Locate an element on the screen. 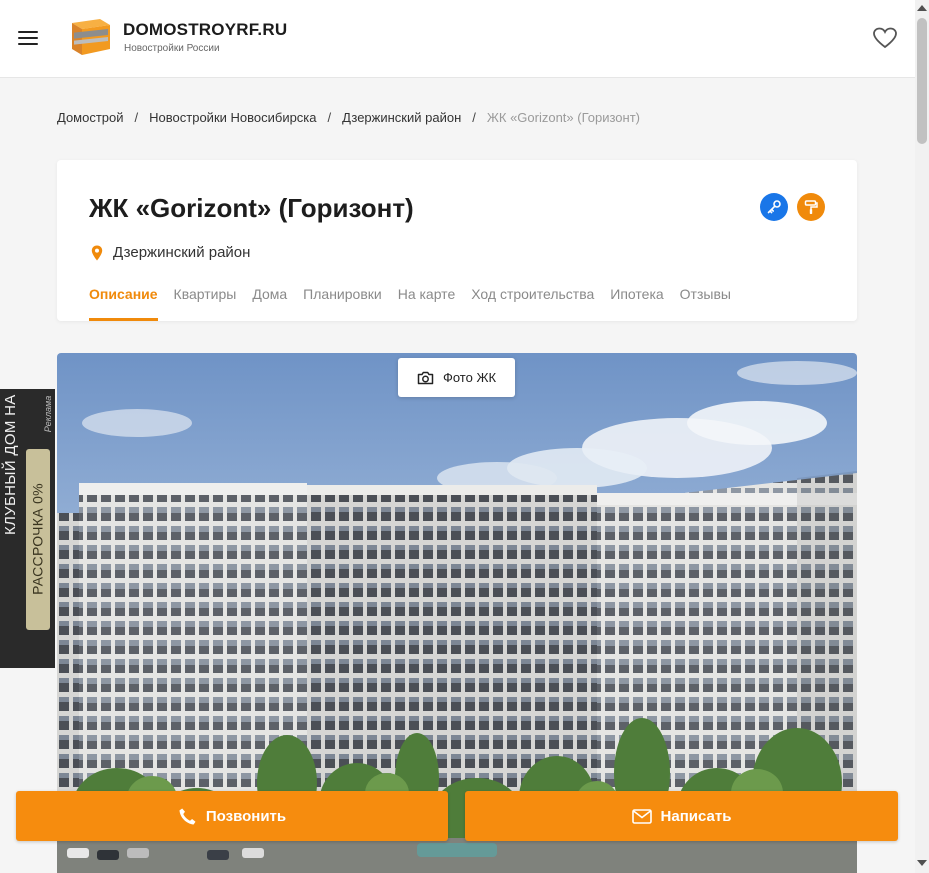  tab-houses: Дома is located at coordinates (269, 303).